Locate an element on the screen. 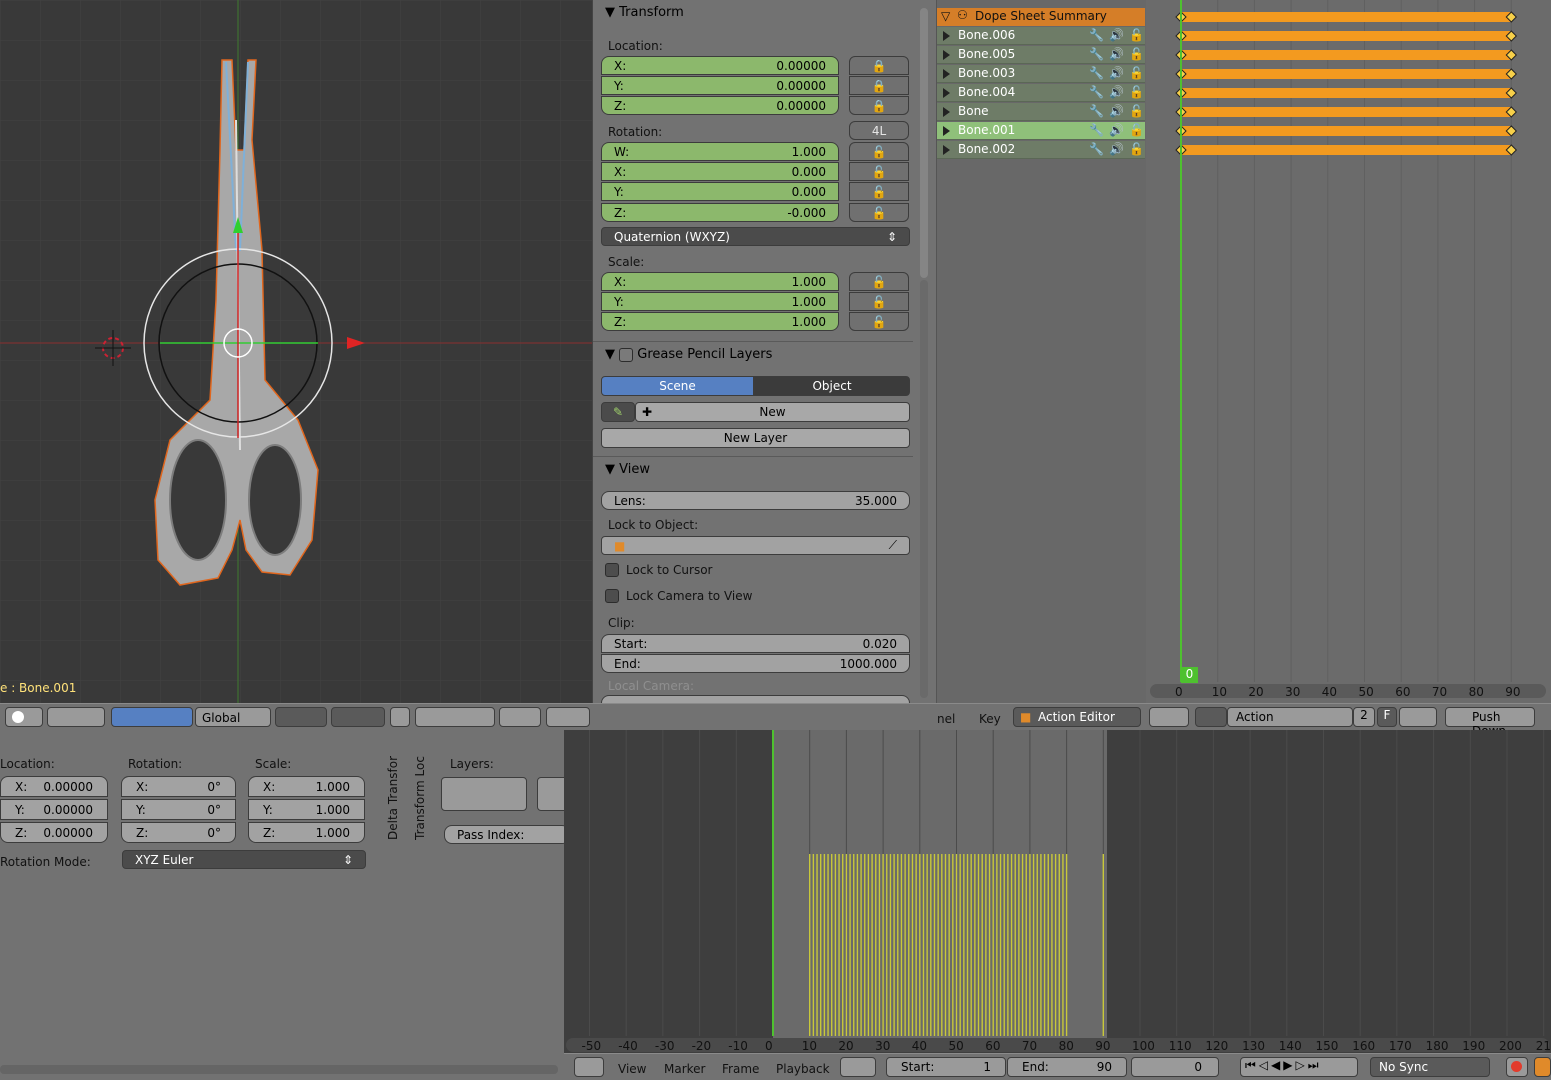 The width and height of the screenshot is (1551, 1080). render-buttons is located at coordinates (520, 717).